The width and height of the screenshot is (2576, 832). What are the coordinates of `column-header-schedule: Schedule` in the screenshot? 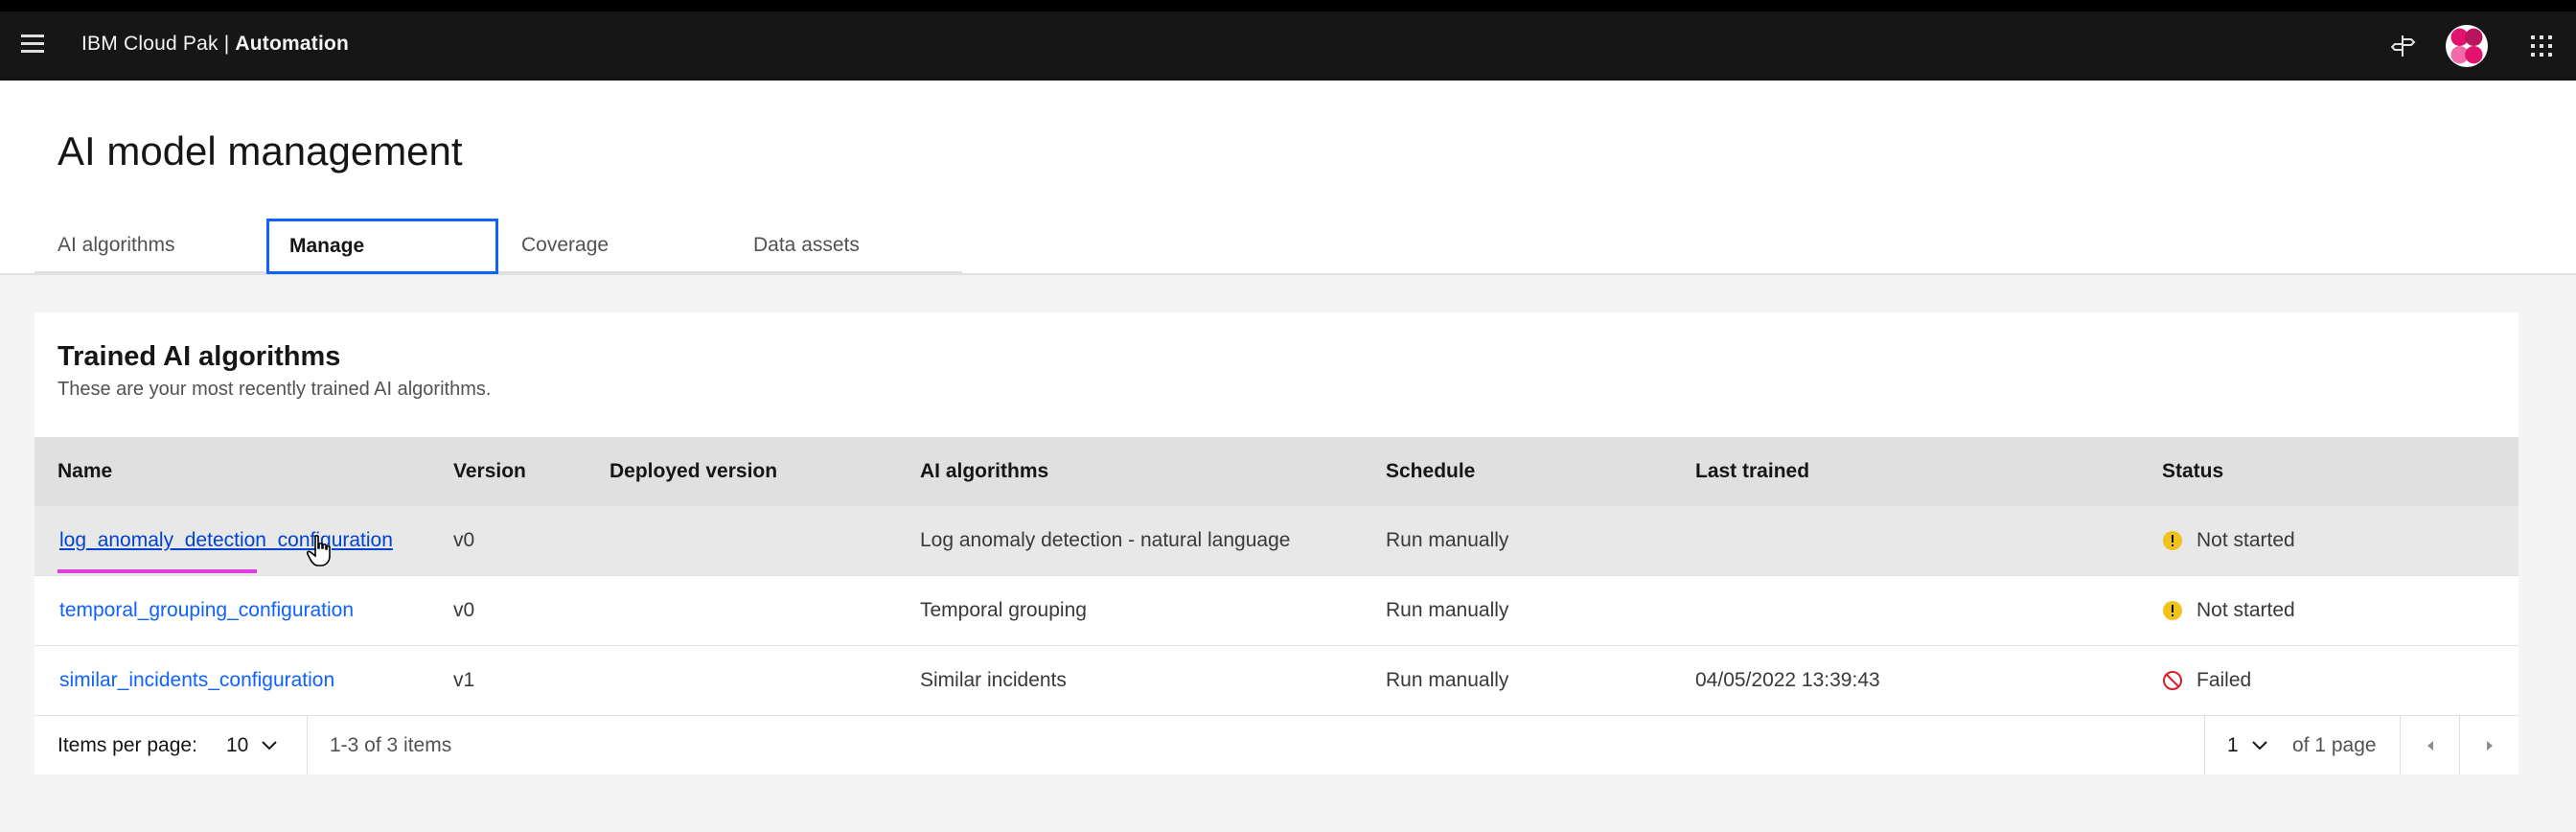 It's located at (1430, 471).